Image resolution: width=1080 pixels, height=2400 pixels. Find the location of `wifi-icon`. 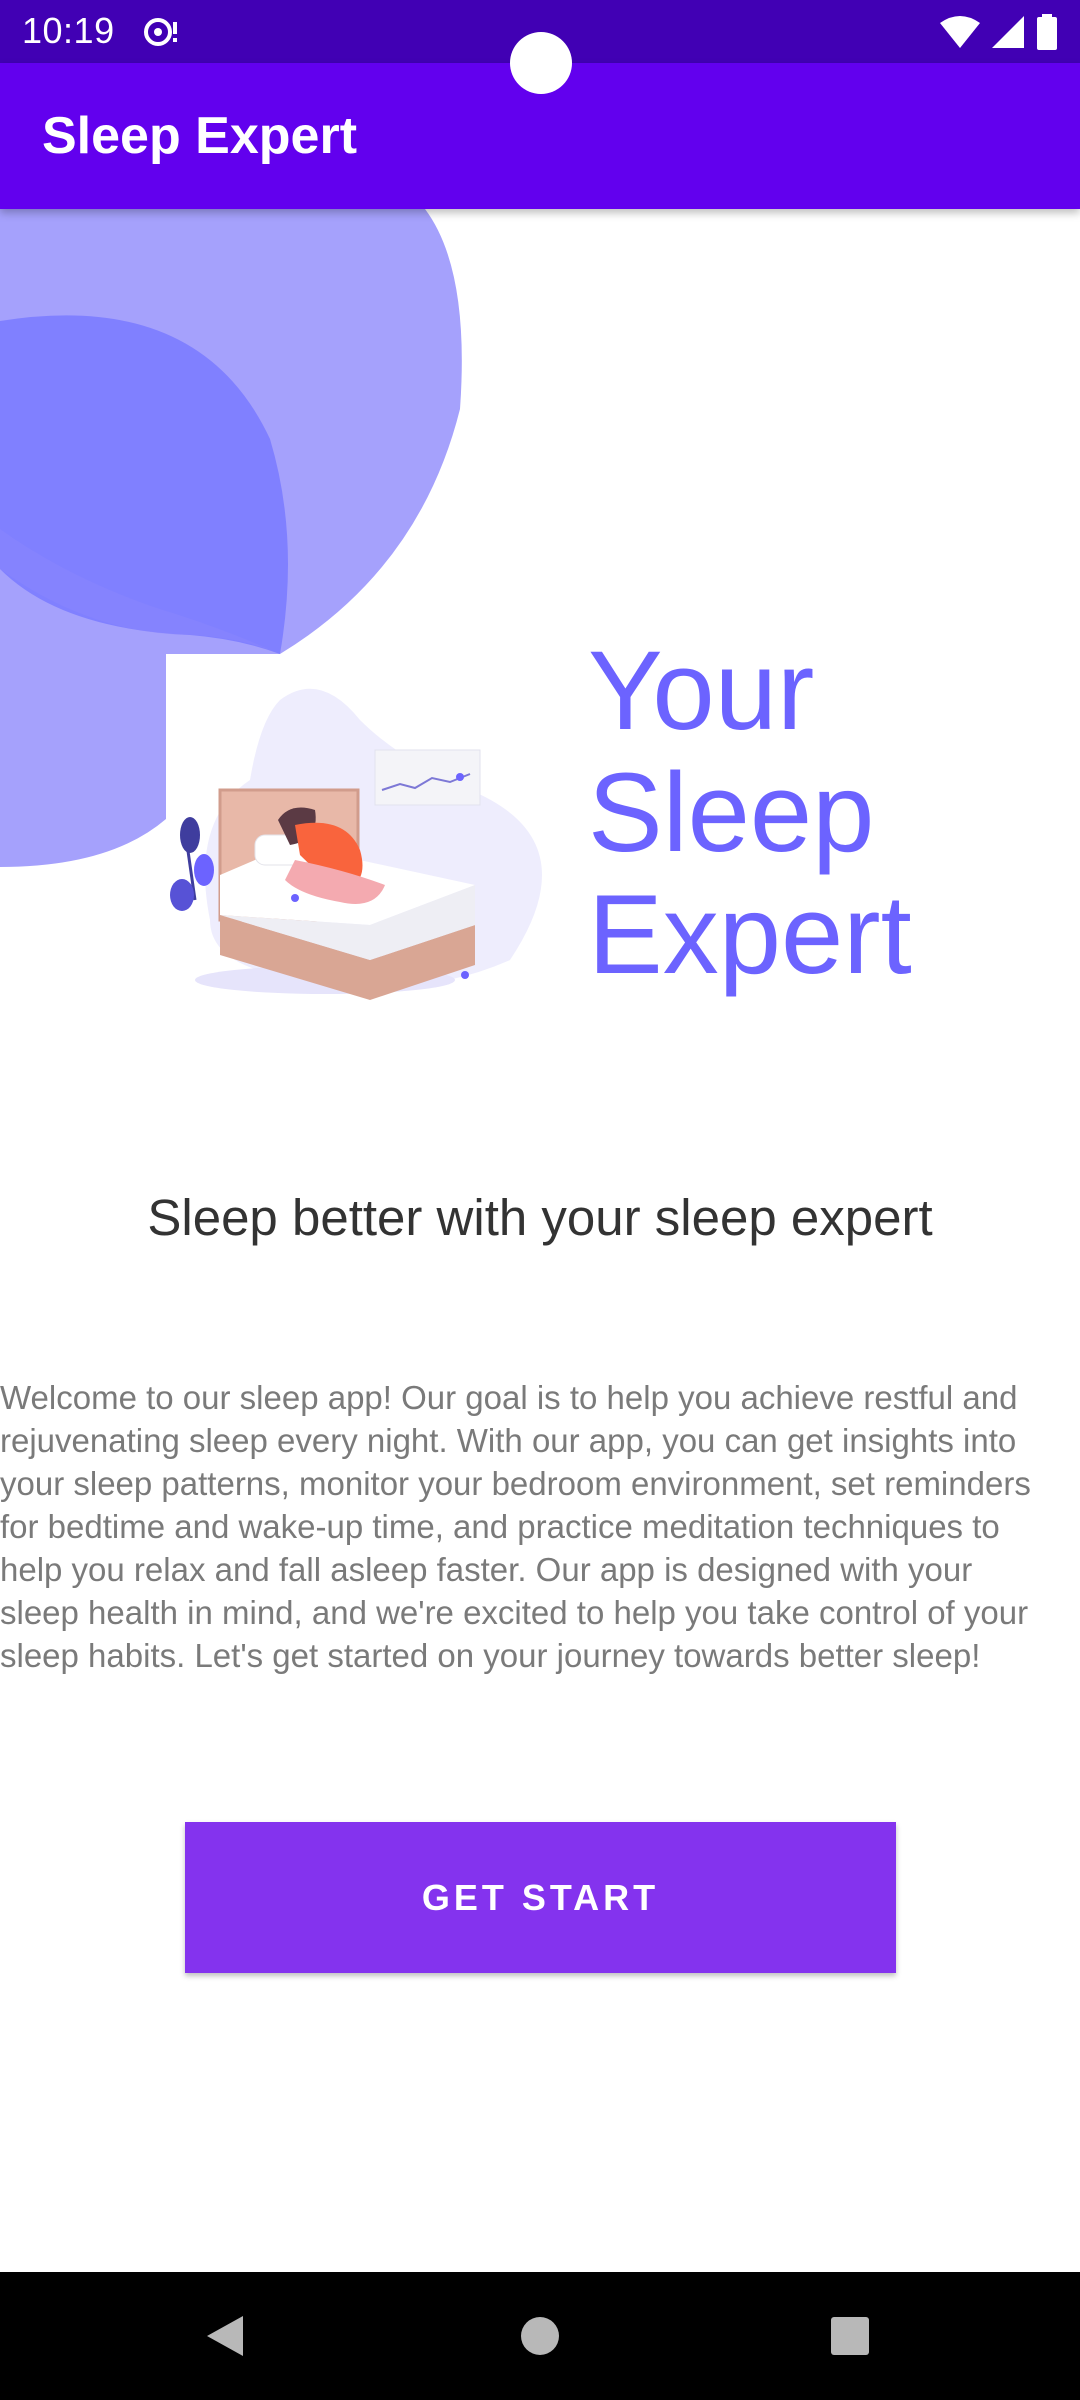

wifi-icon is located at coordinates (960, 32).